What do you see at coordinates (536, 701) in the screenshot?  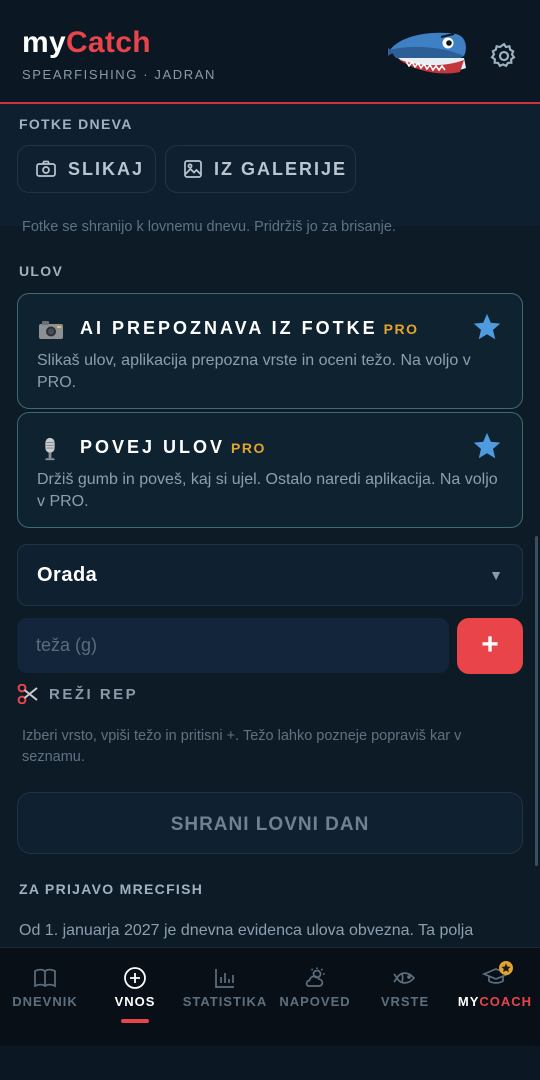 I see `scrollbar` at bounding box center [536, 701].